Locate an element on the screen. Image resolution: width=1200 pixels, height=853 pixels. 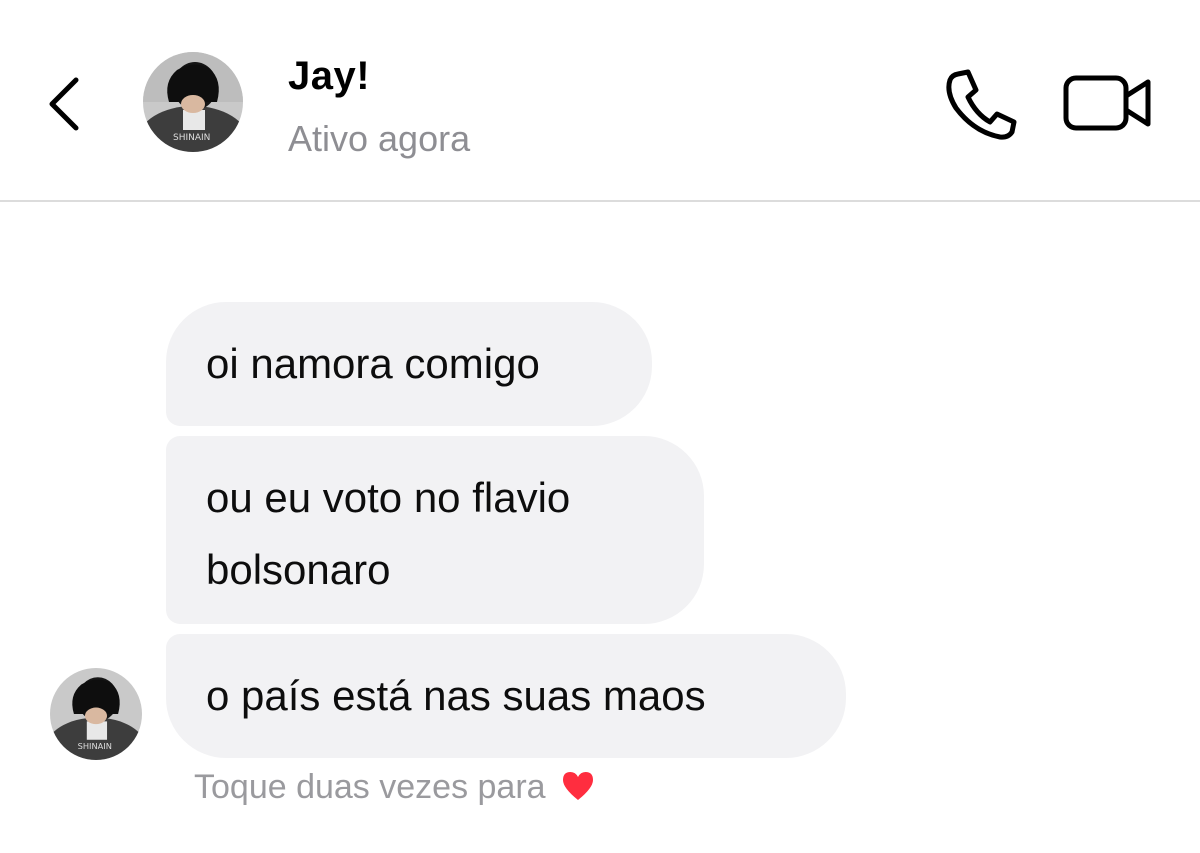
video-call-button is located at coordinates (1108, 103).